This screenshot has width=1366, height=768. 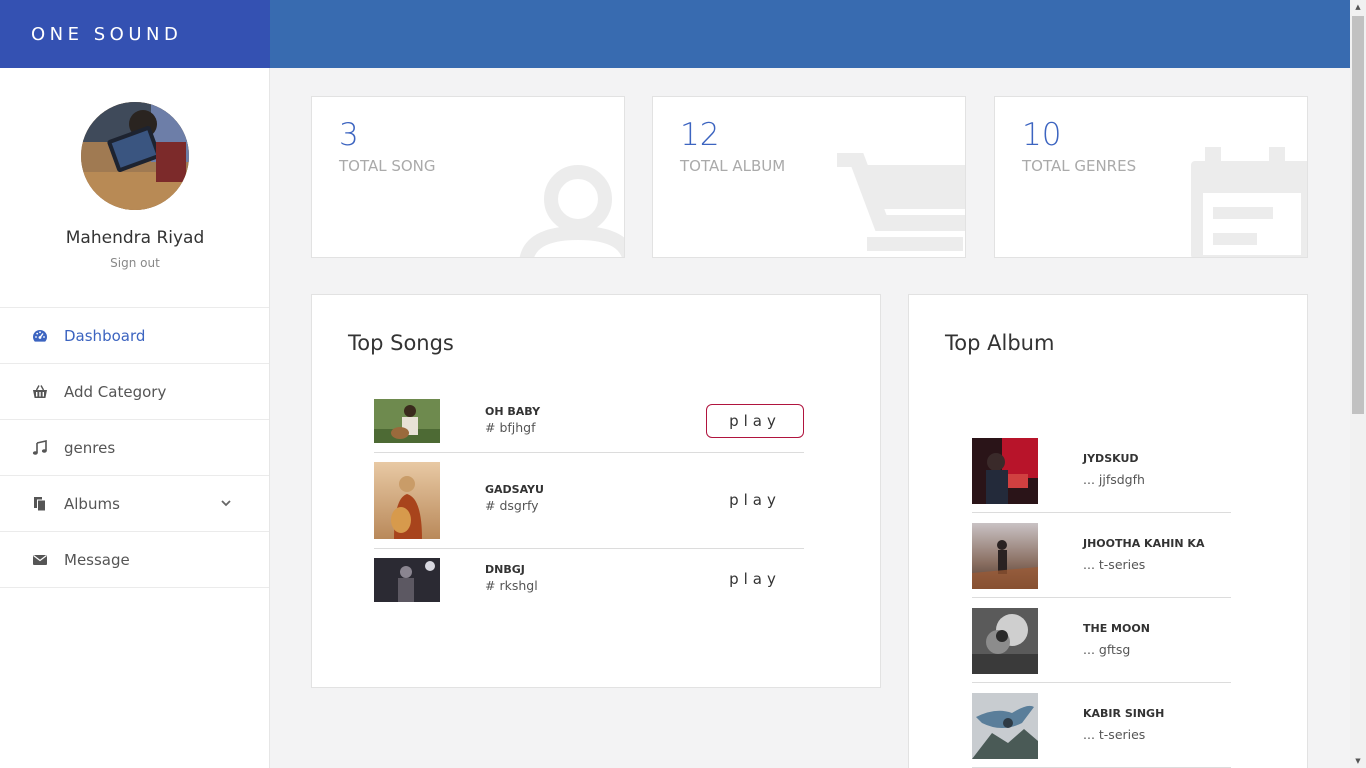 I want to click on song-tag: # dsgrfy, so click(x=512, y=505).